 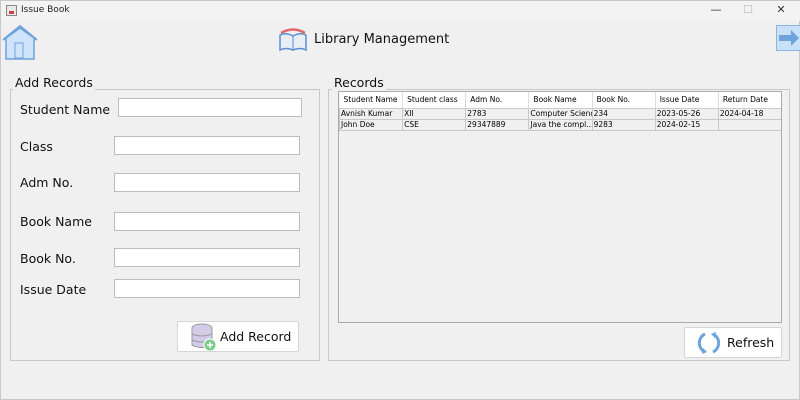 What do you see at coordinates (207, 145) in the screenshot?
I see `class-input` at bounding box center [207, 145].